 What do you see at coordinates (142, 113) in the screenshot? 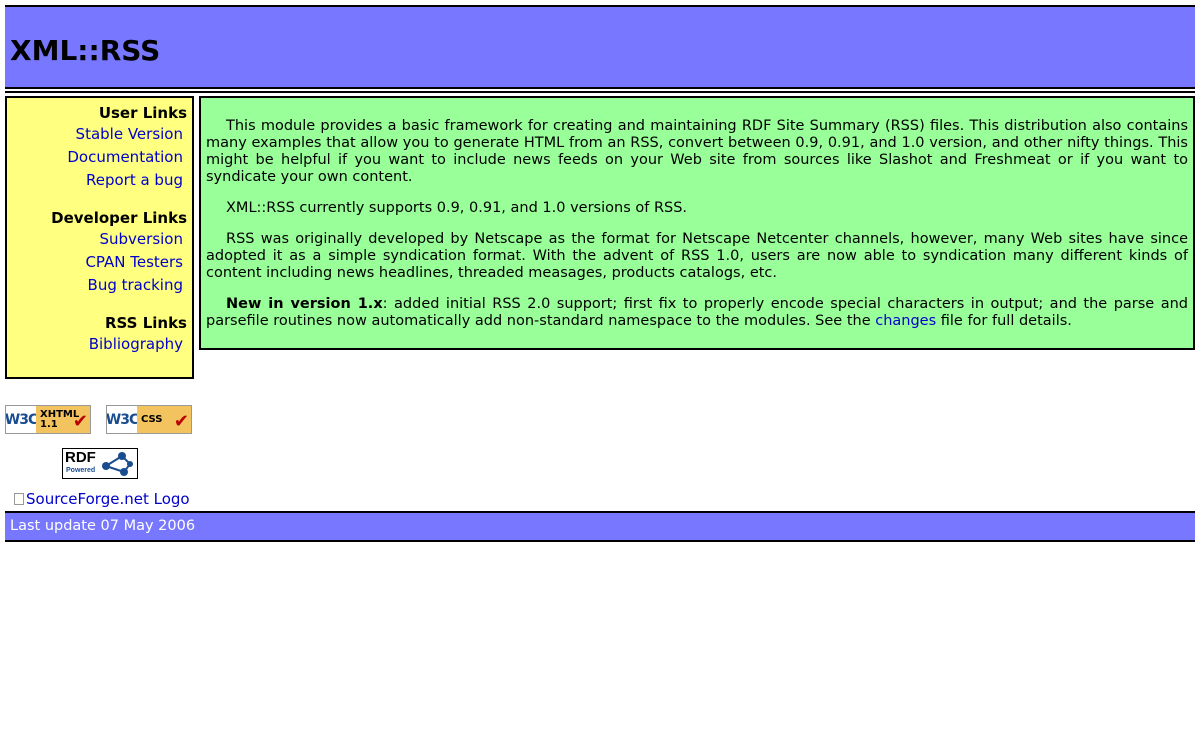
I see `user-links-heading: User Links` at bounding box center [142, 113].